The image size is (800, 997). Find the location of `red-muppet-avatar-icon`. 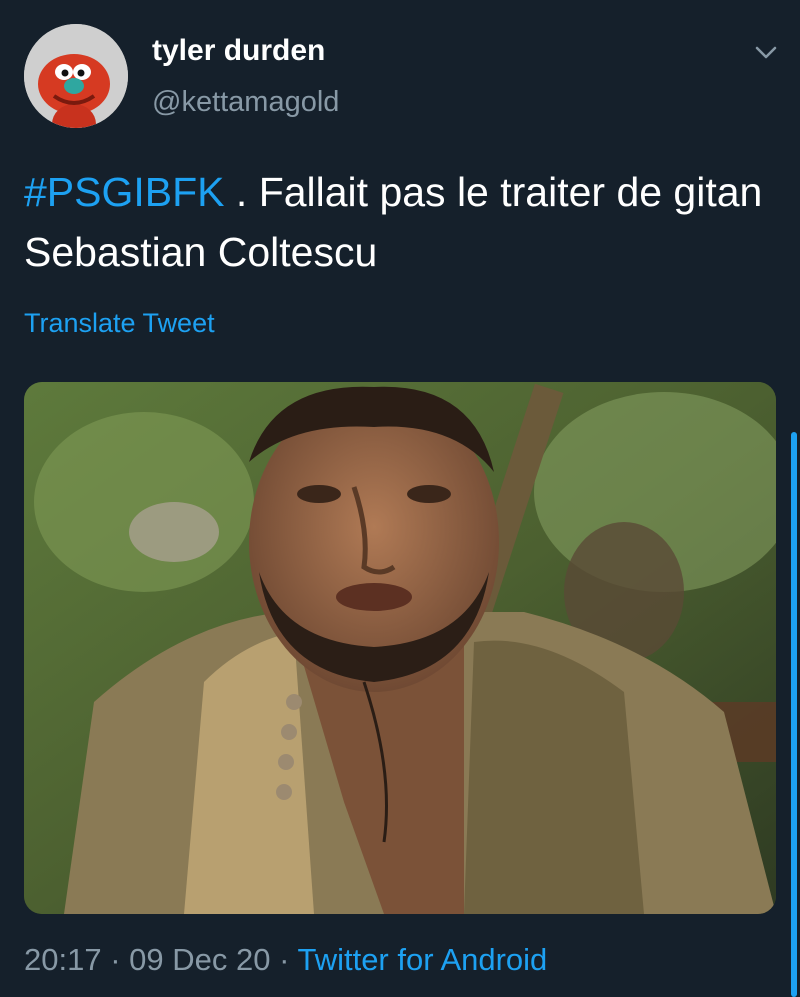

red-muppet-avatar-icon is located at coordinates (76, 76).